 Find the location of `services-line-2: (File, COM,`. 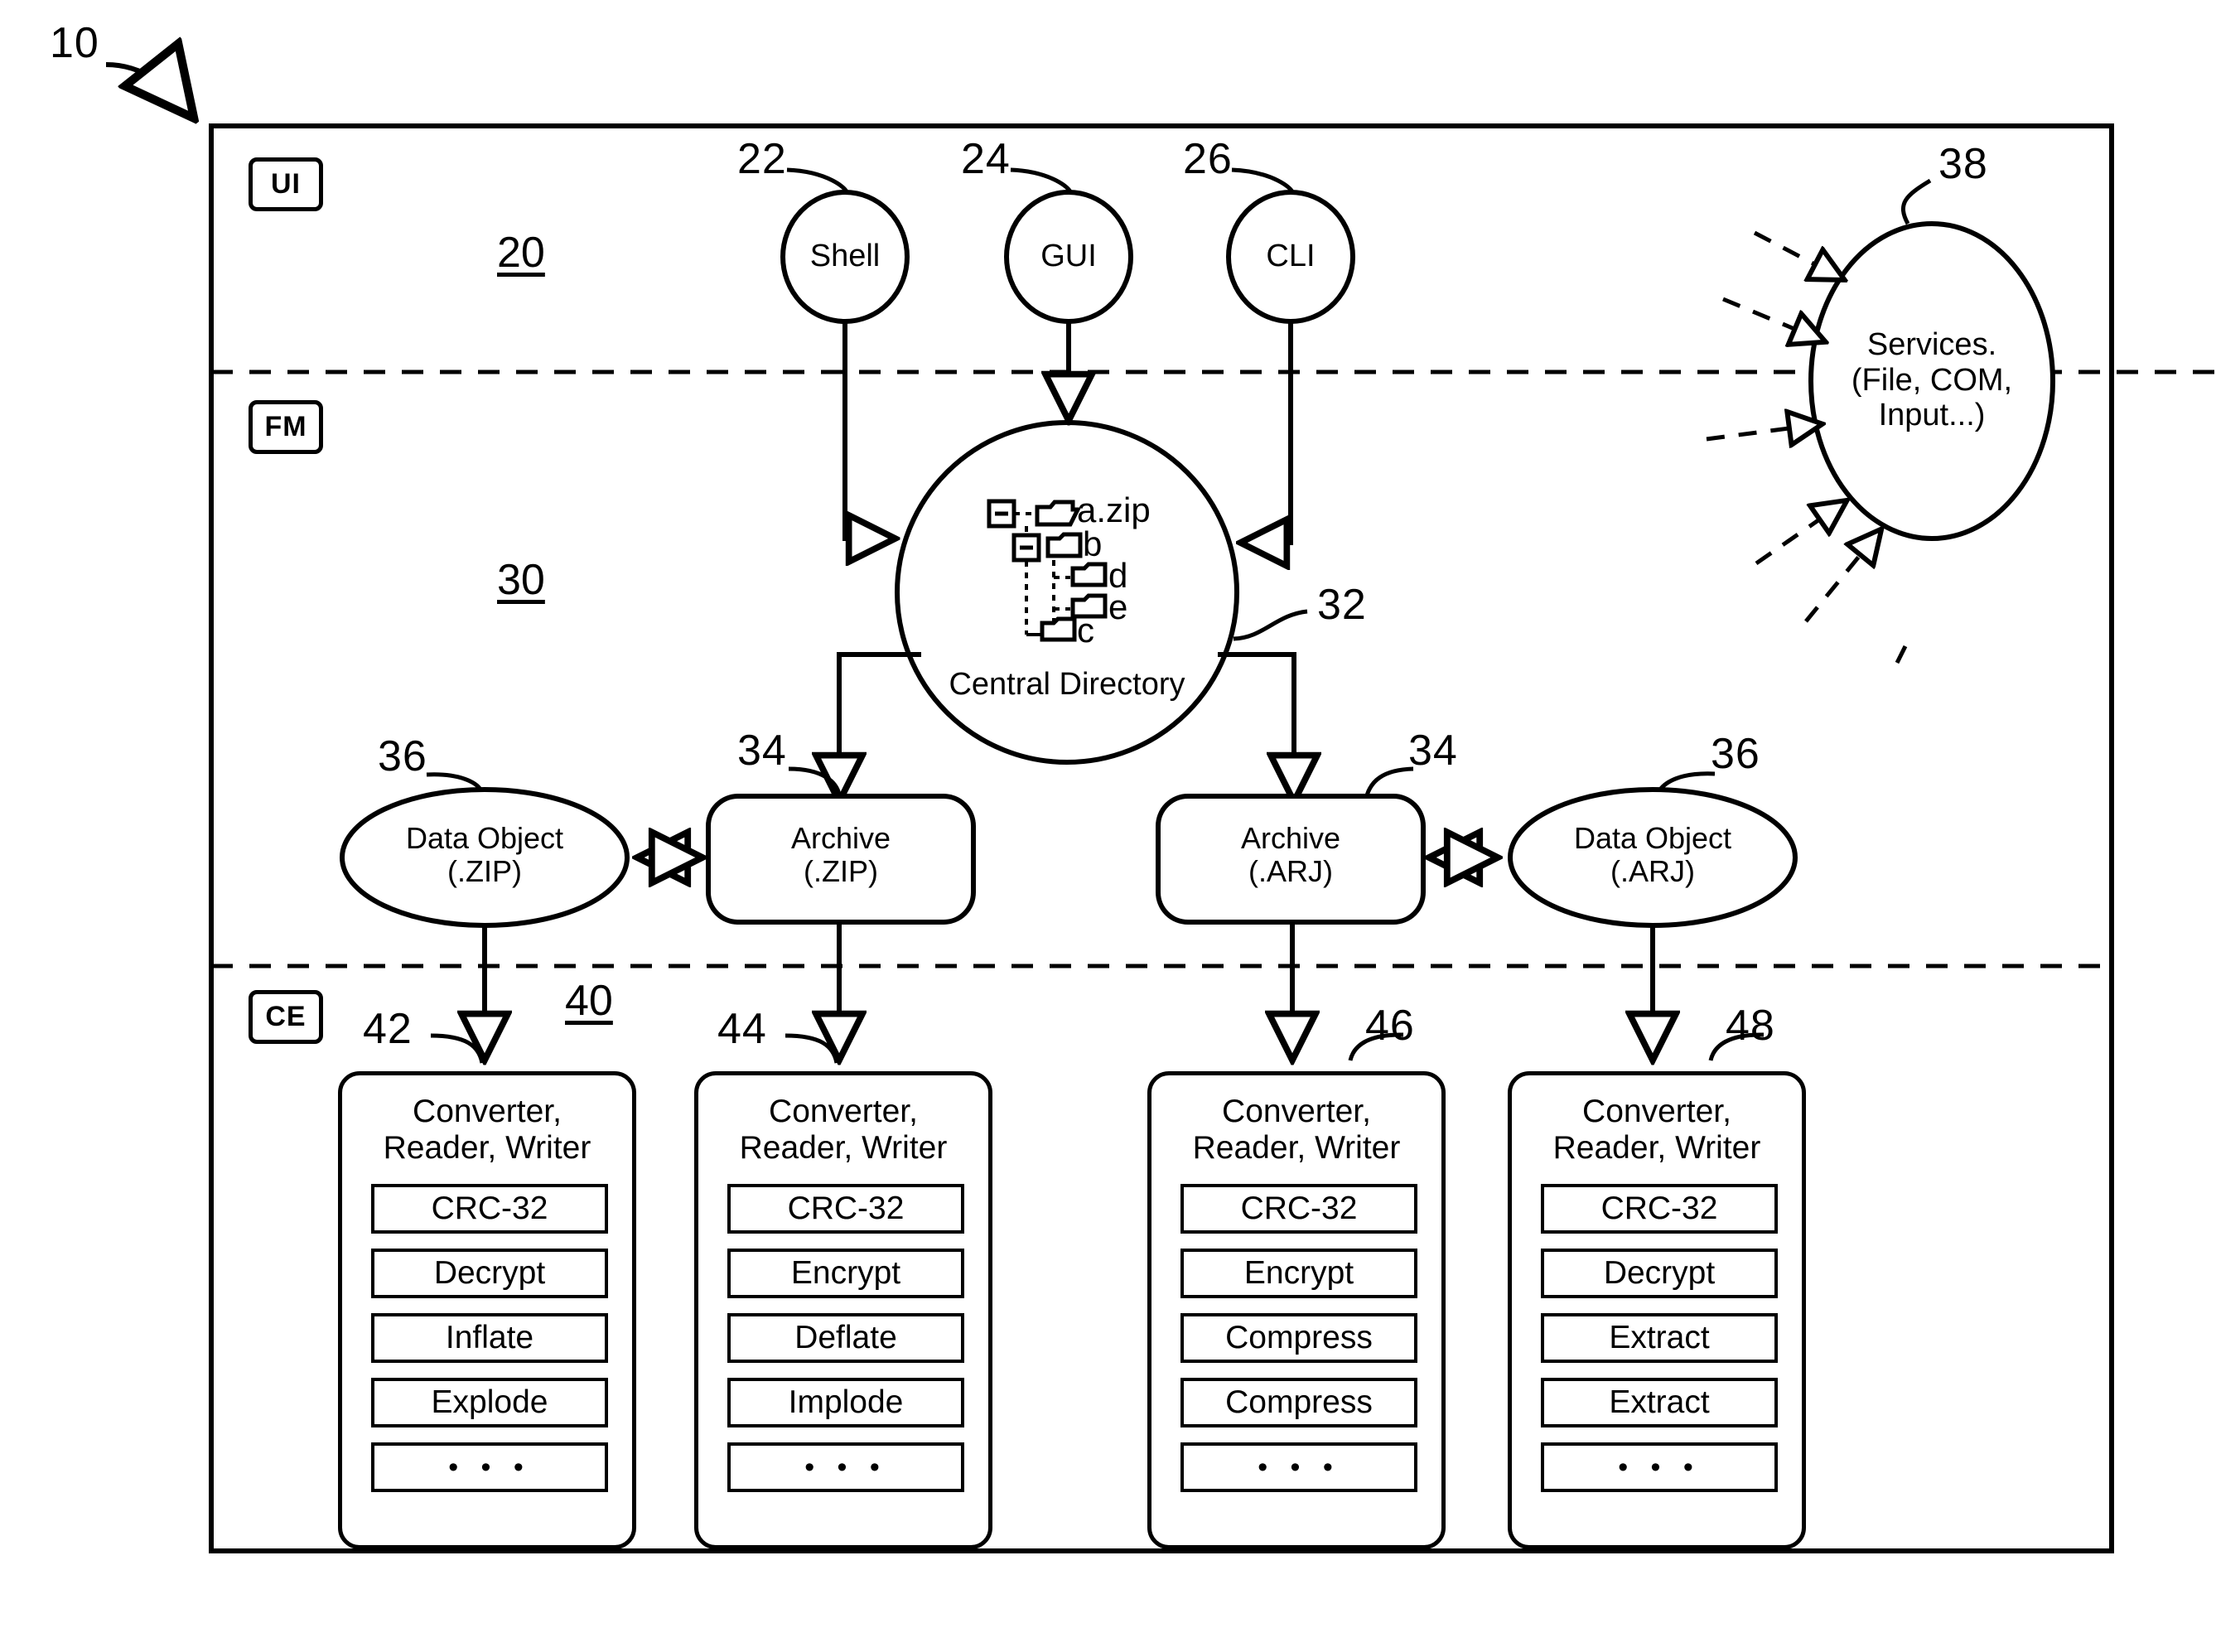

services-line-2: (File, COM, is located at coordinates (1932, 380).